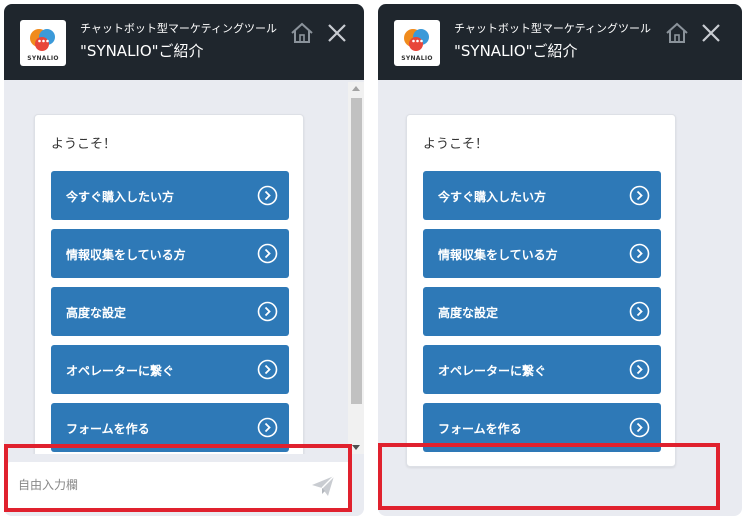  Describe the element at coordinates (356, 251) in the screenshot. I see `scroll-thumb` at that location.